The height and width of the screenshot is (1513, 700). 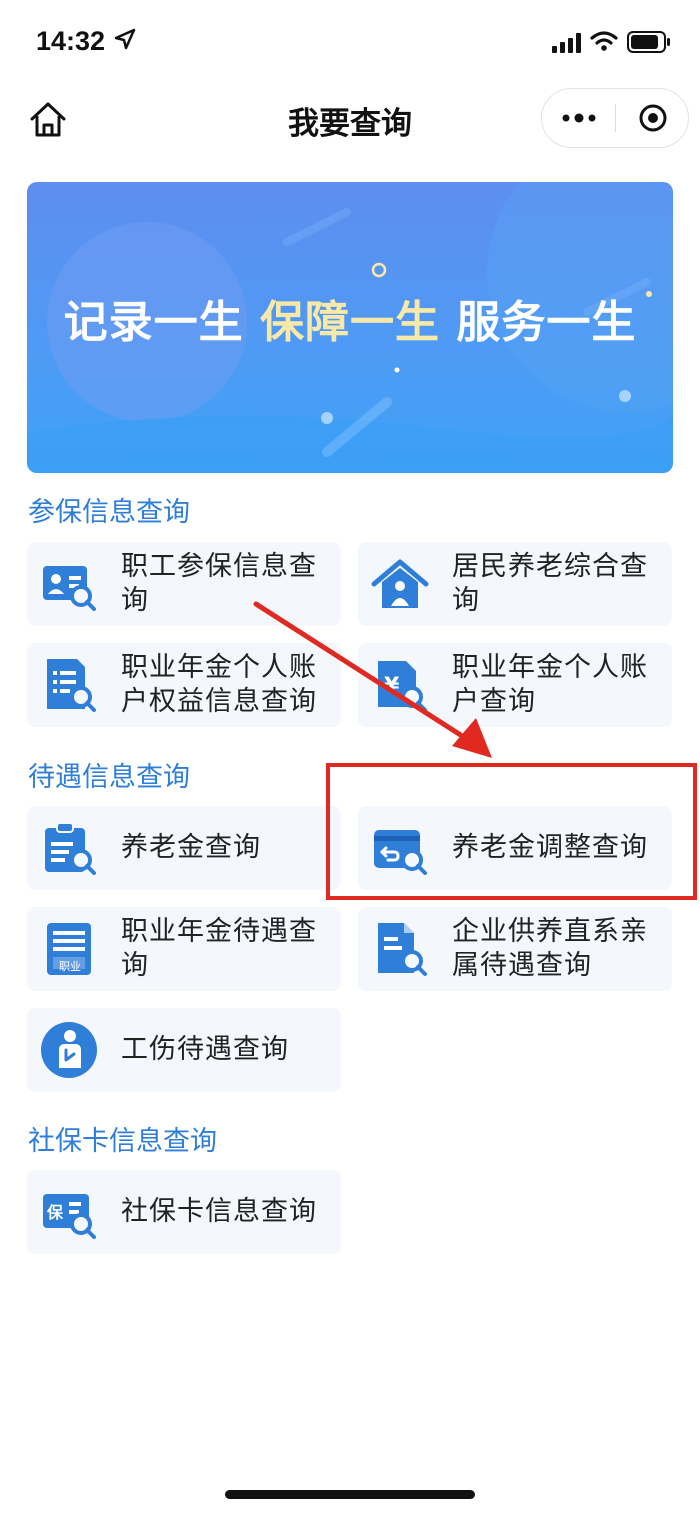 What do you see at coordinates (649, 44) in the screenshot?
I see `battery-icon` at bounding box center [649, 44].